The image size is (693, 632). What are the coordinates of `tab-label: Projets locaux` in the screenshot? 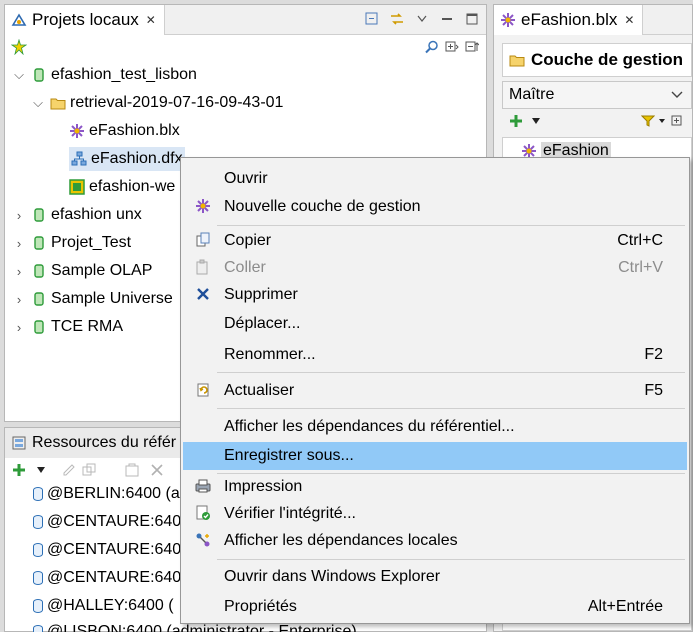 It's located at (85, 19).